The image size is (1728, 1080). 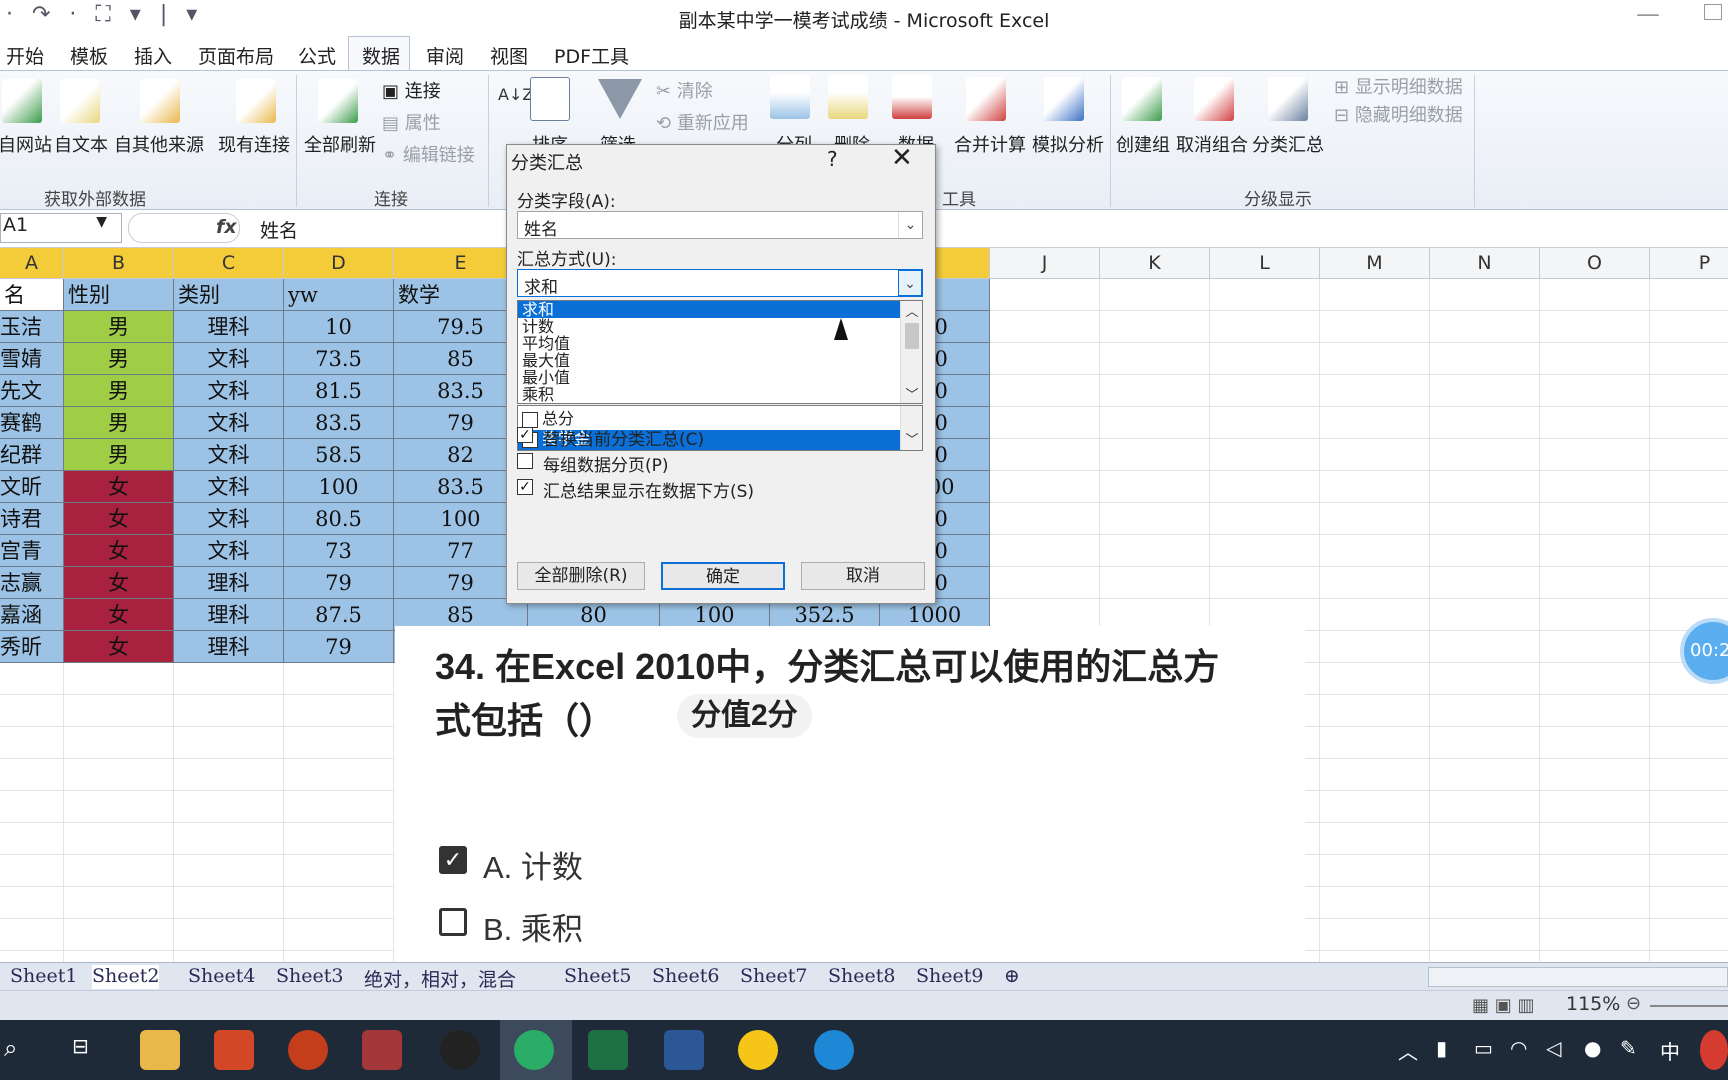 I want to click on battery-icon: ▭, so click(x=1483, y=1048).